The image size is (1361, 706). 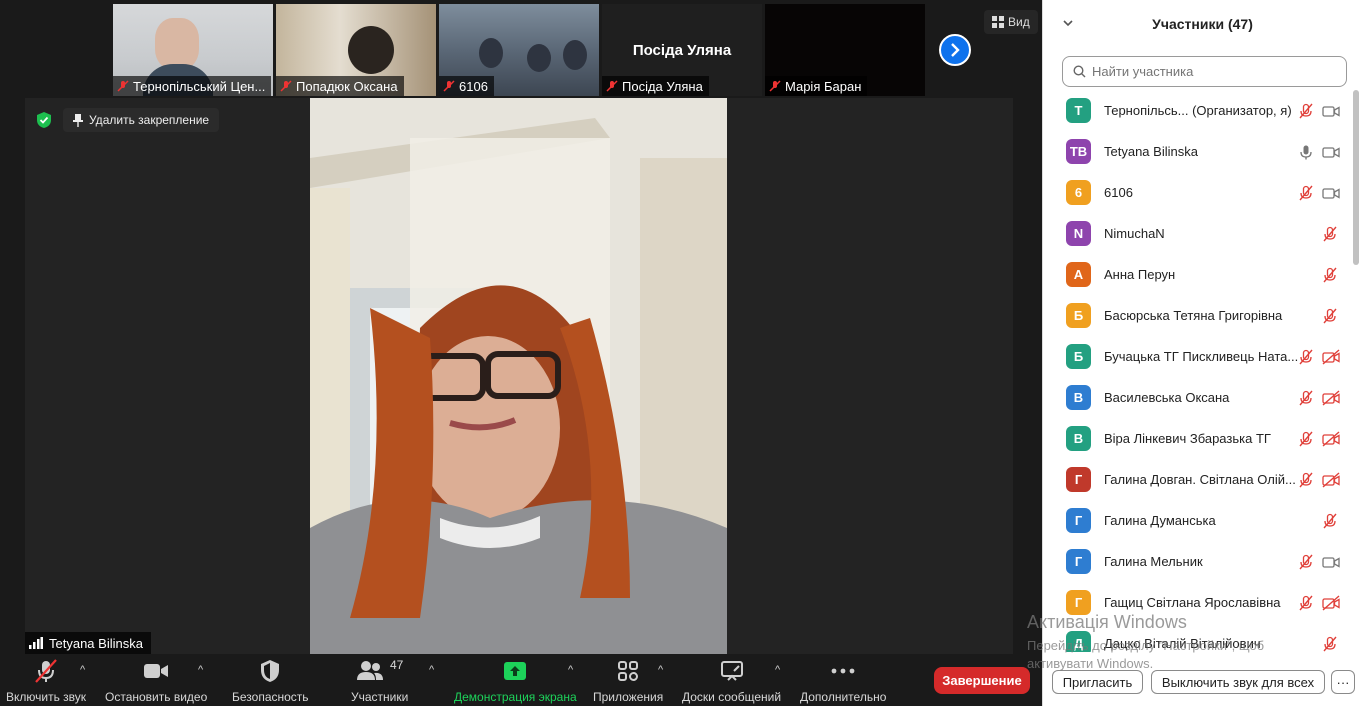 I want to click on participant-row: Г Галина Мельник, so click(x=1198, y=561).